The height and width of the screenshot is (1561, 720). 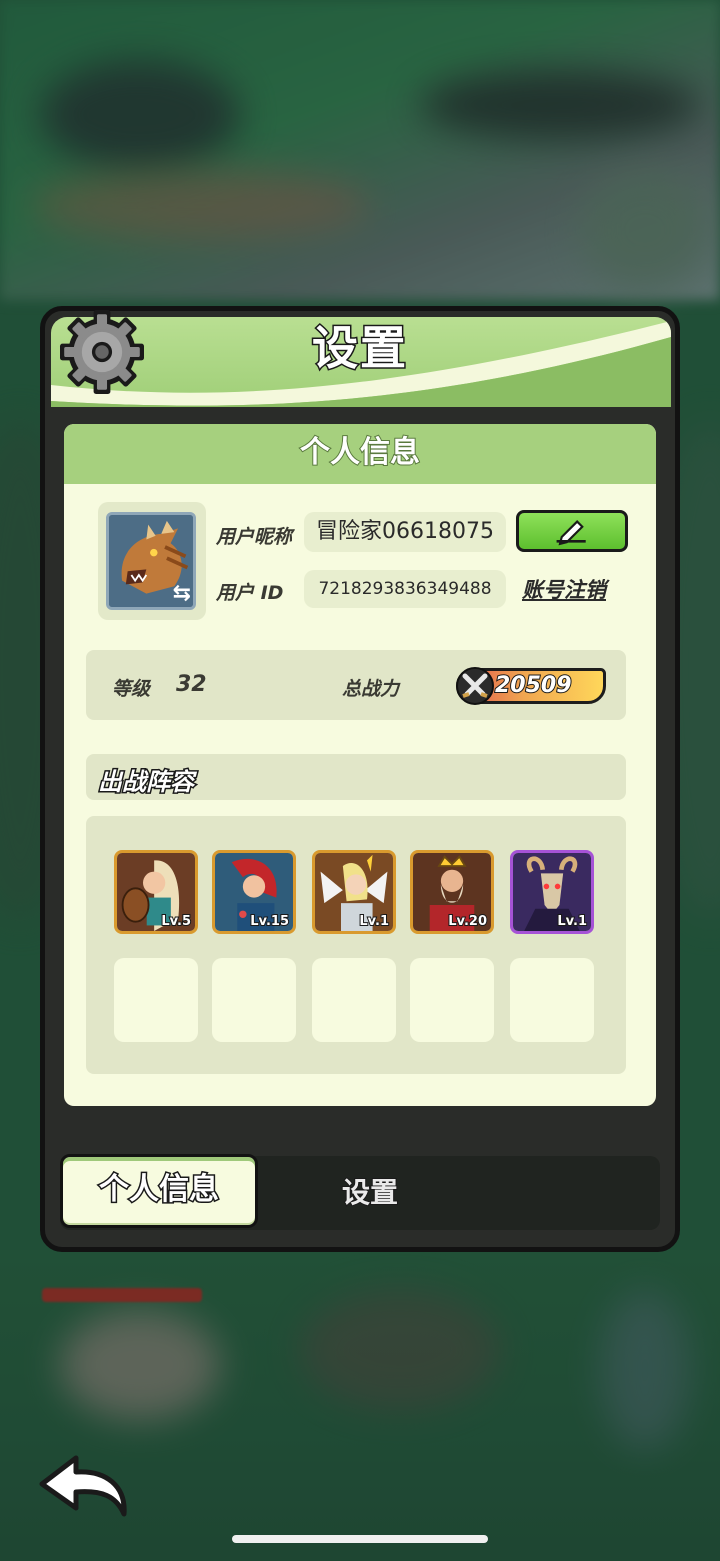 I want to click on team-header: 出战阵容, so click(x=356, y=777).